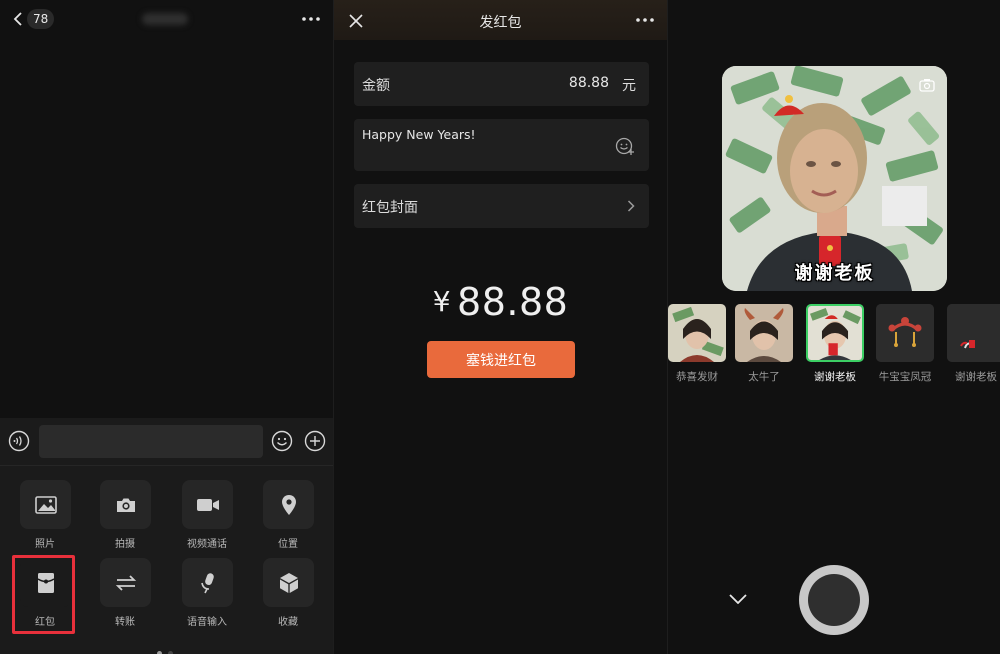 This screenshot has height=654, width=1000. I want to click on shutter-inner, so click(834, 600).